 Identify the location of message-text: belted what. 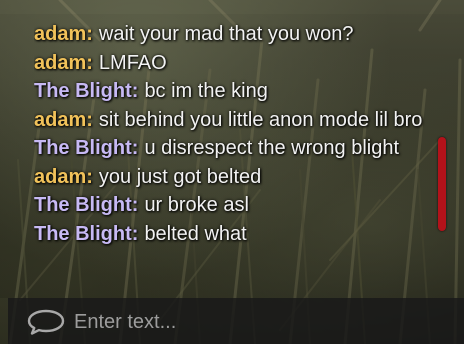
(195, 233).